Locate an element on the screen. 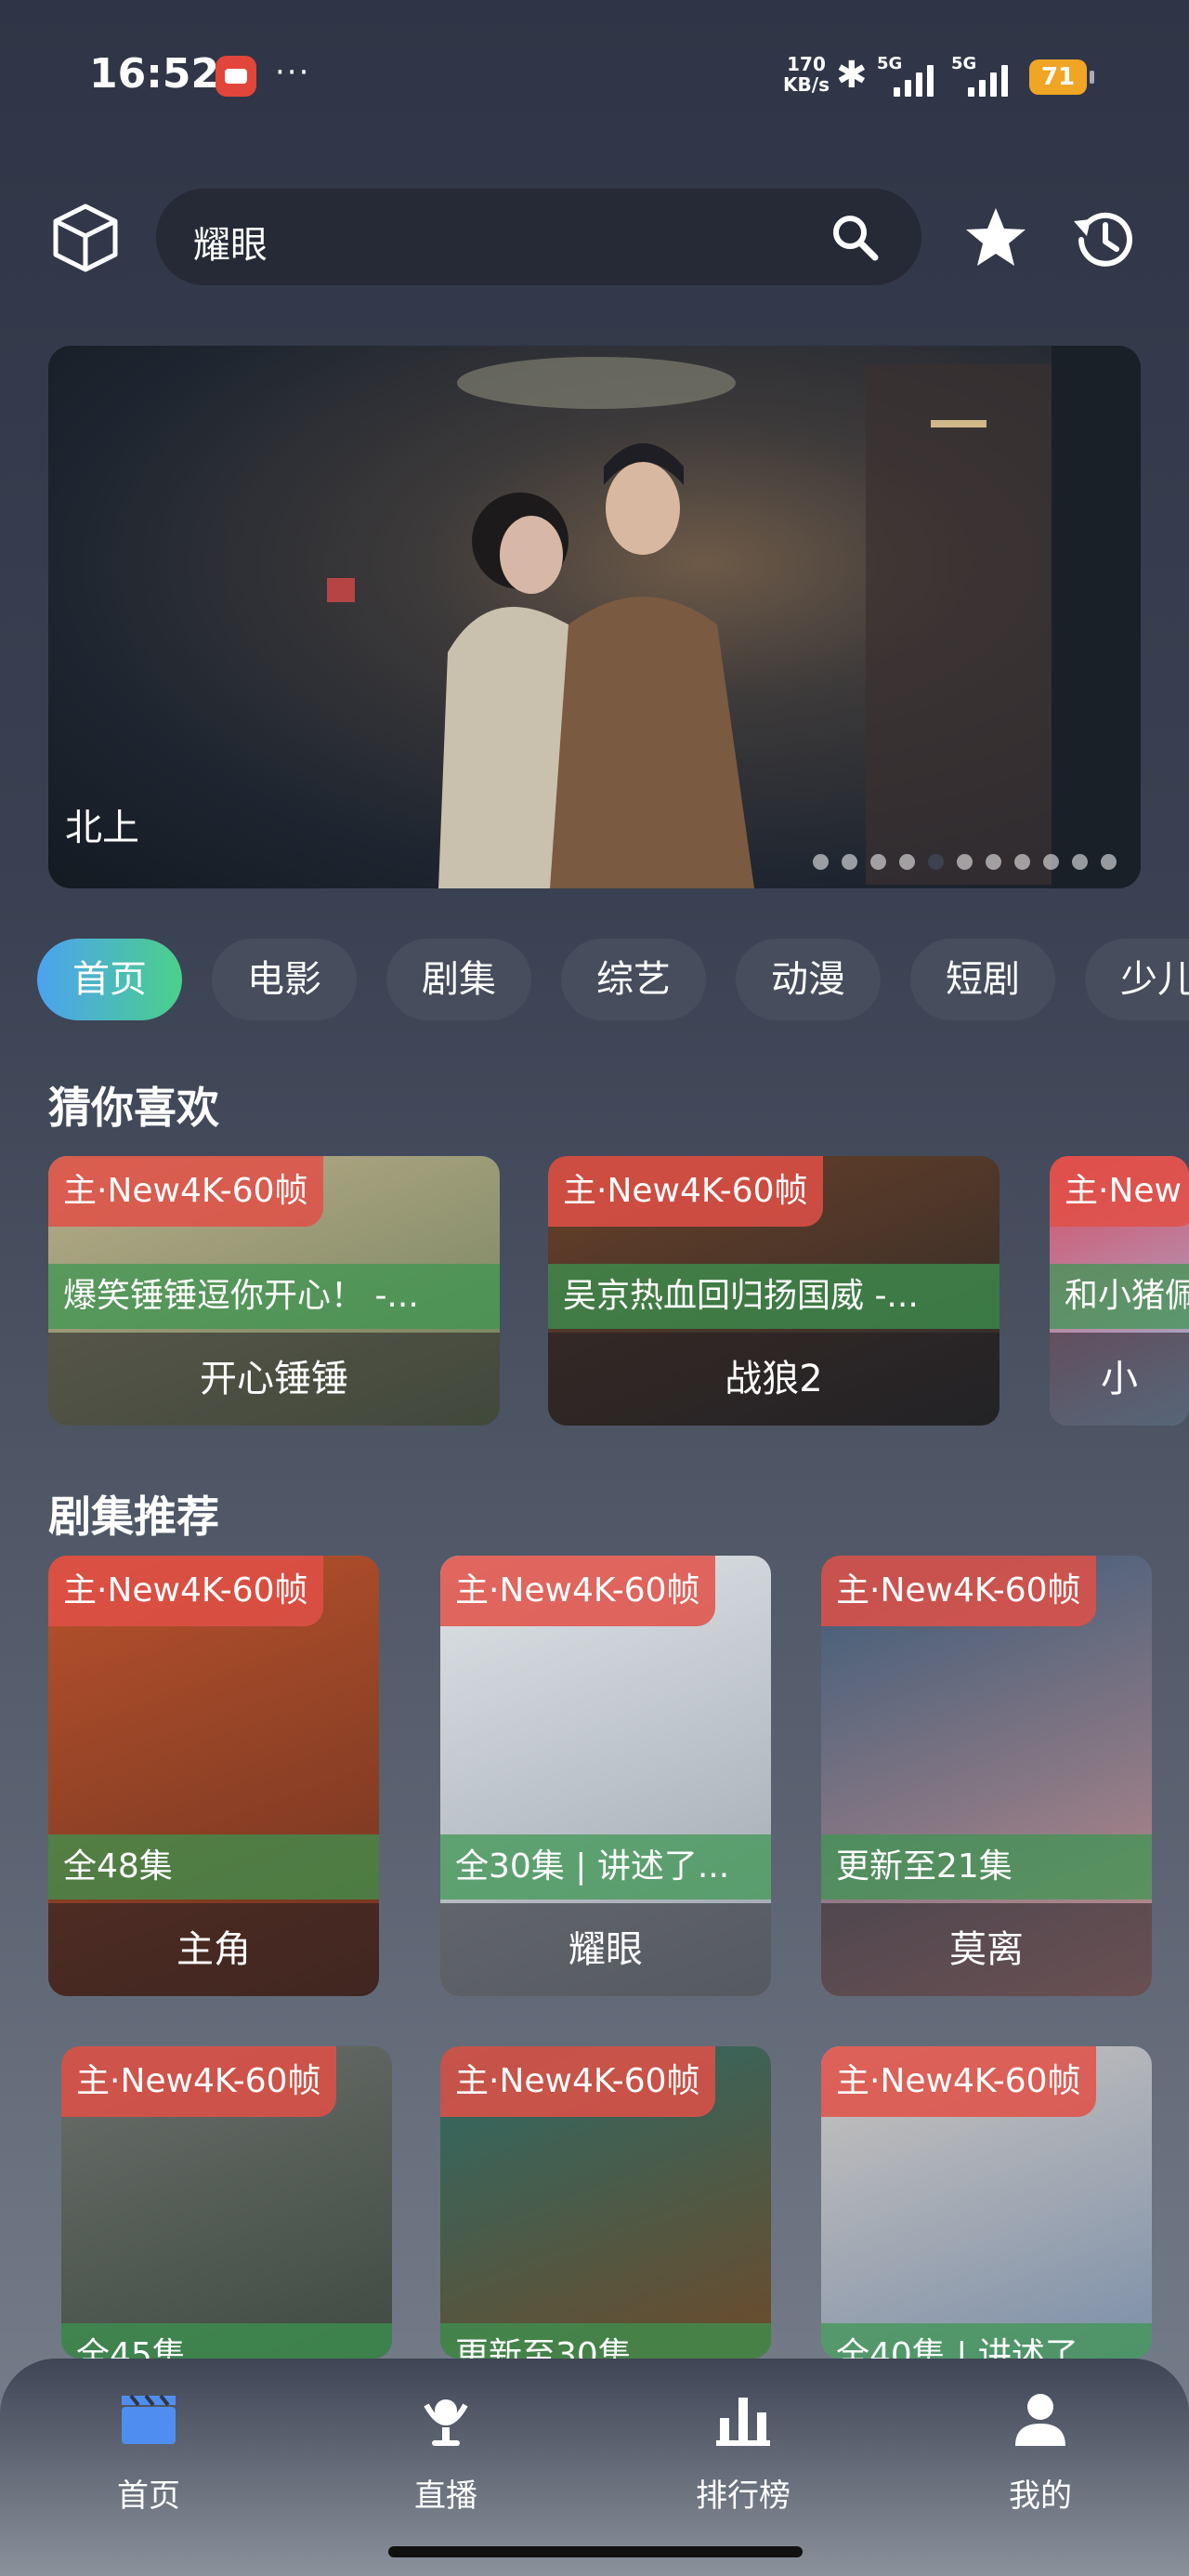 The image size is (1189, 2576). video-card: 主·New4K-60帧更新至21集 莫离 is located at coordinates (986, 1776).